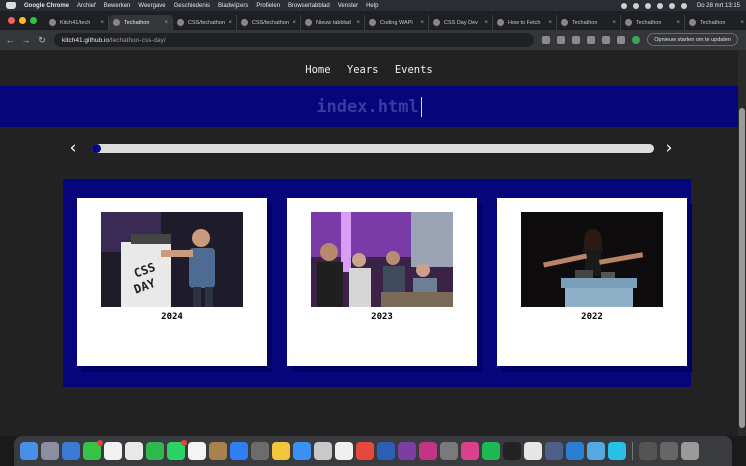  What do you see at coordinates (233, 6) in the screenshot?
I see `menubar-item-bladwijzers: Bladwijzers` at bounding box center [233, 6].